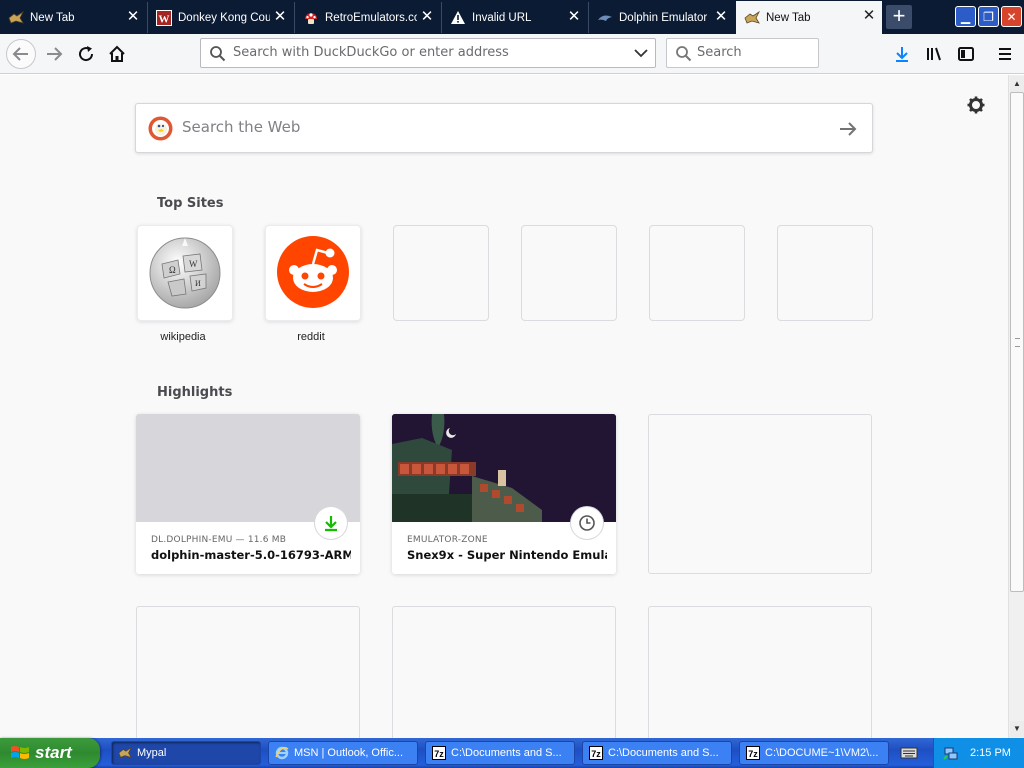  I want to click on web-search-box, so click(504, 128).